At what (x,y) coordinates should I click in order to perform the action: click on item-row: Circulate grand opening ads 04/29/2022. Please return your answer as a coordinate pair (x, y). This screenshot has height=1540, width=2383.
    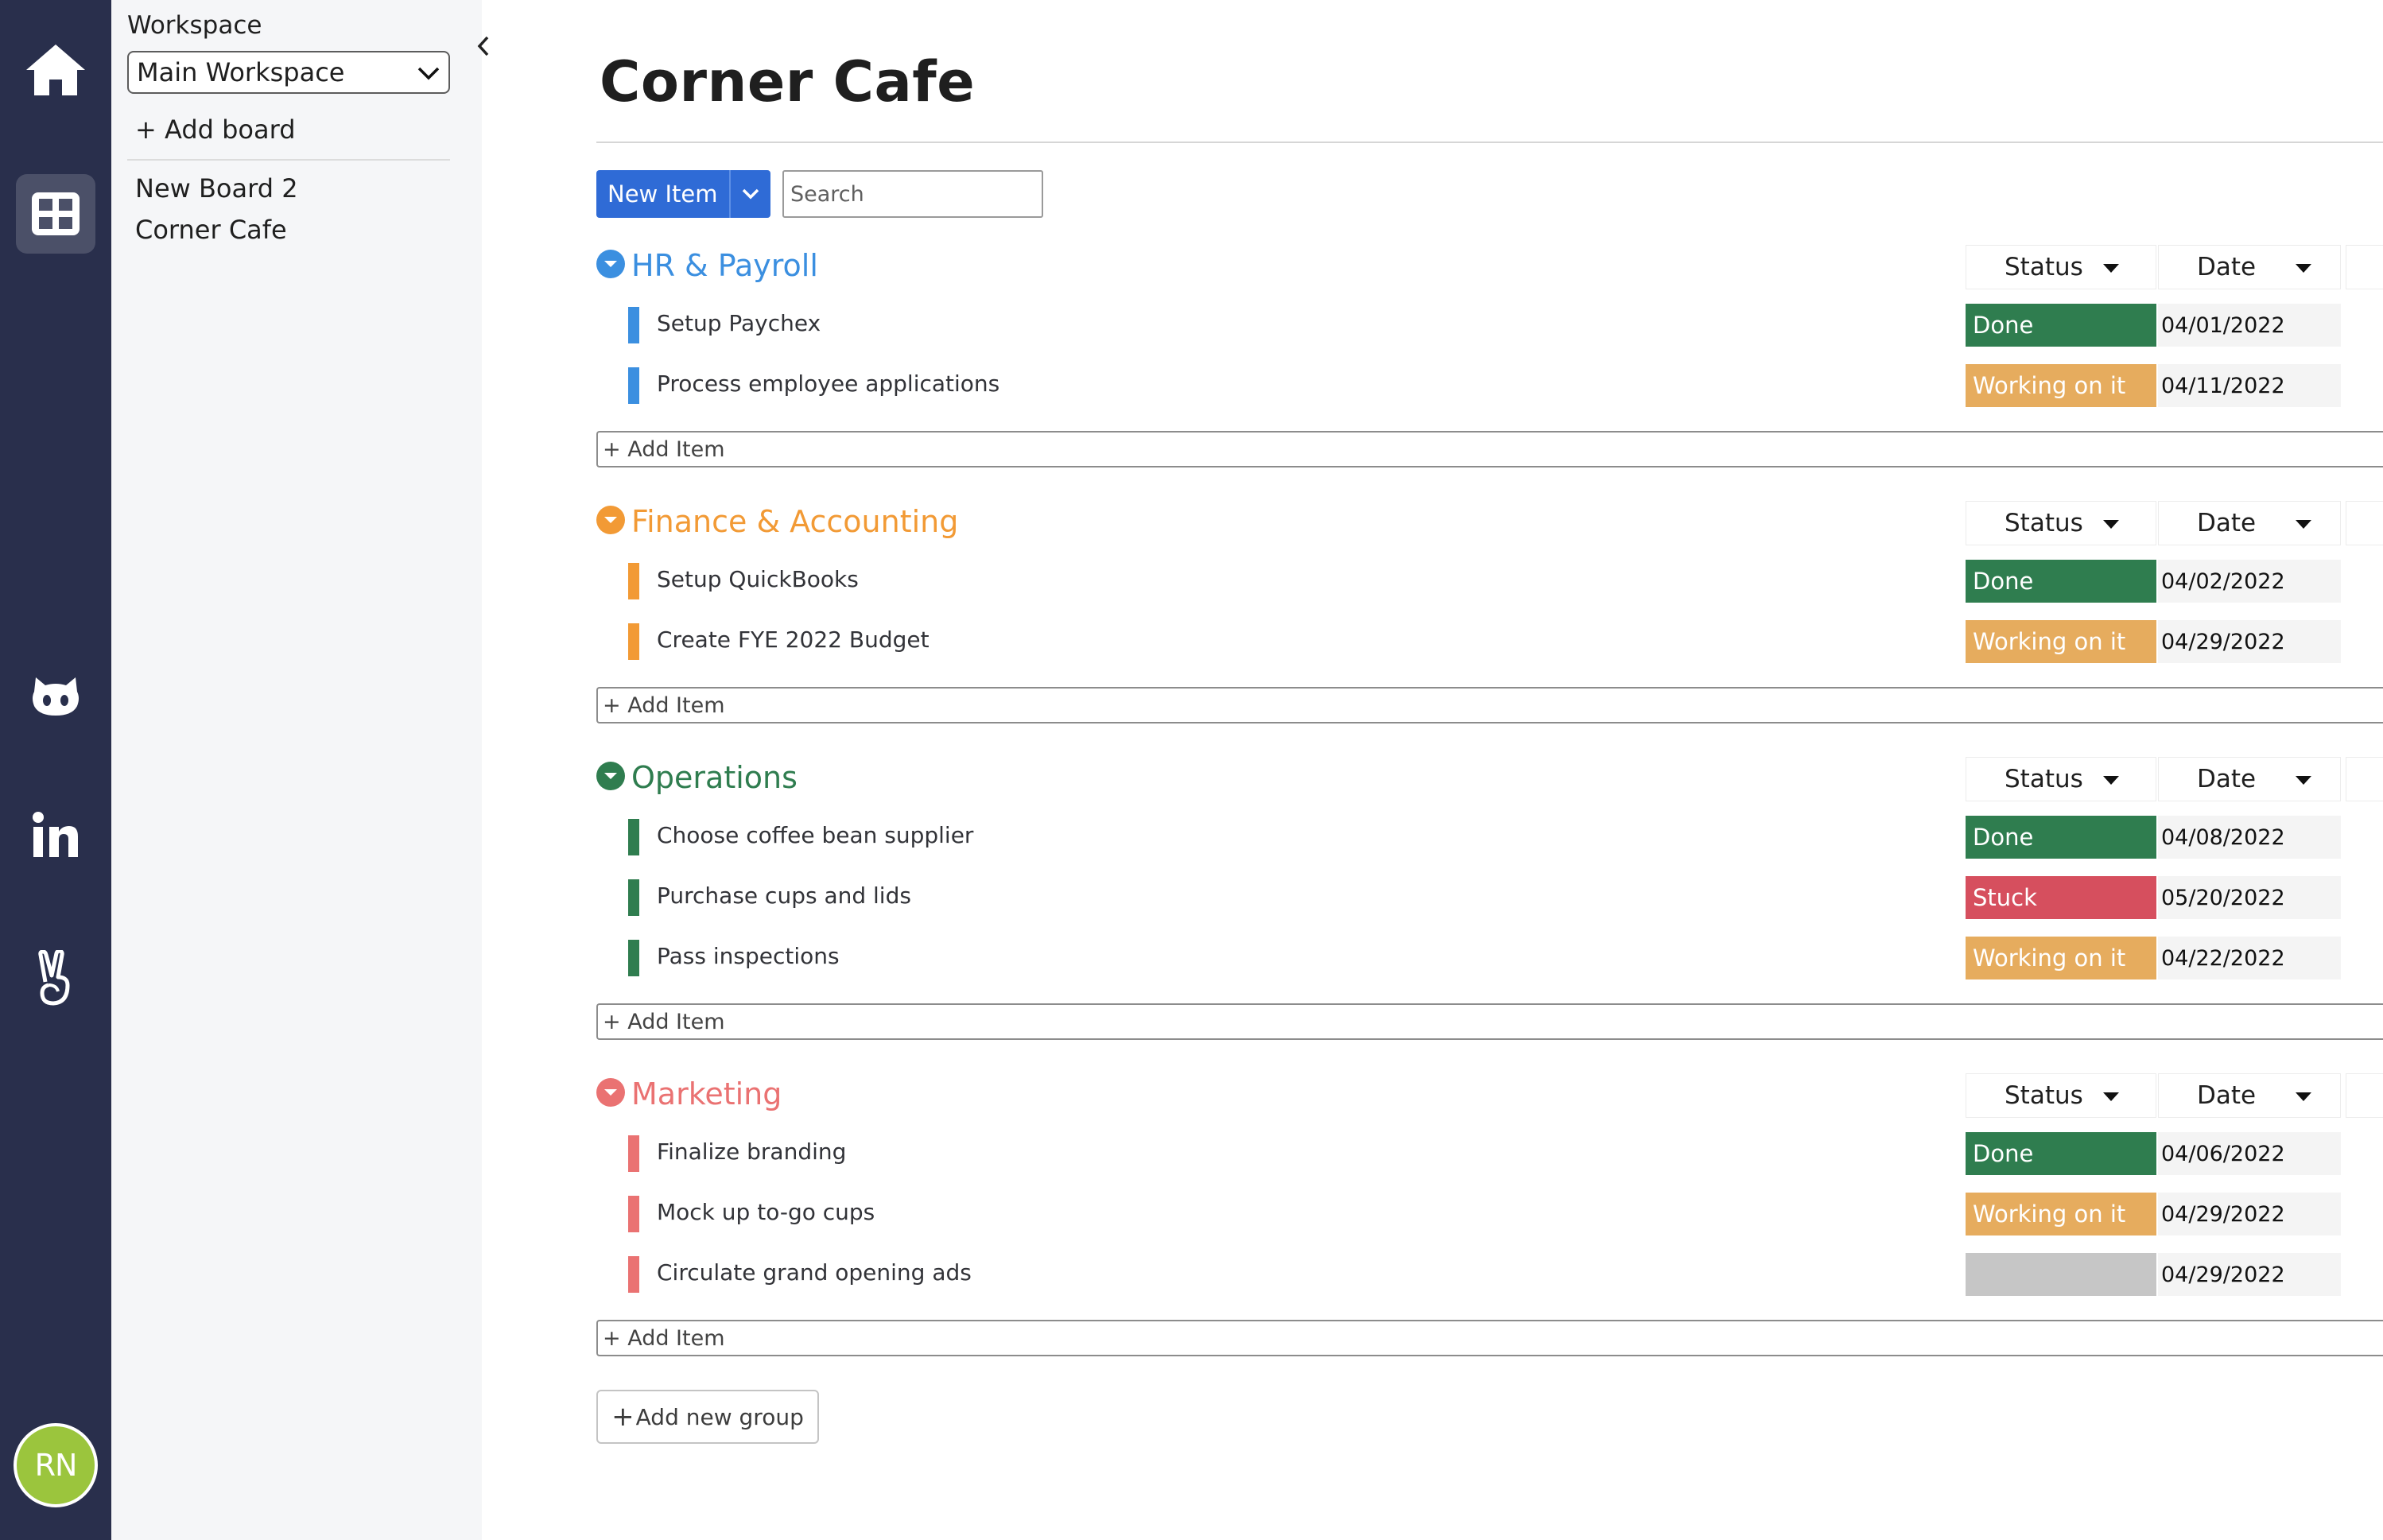
    Looking at the image, I should click on (1489, 1274).